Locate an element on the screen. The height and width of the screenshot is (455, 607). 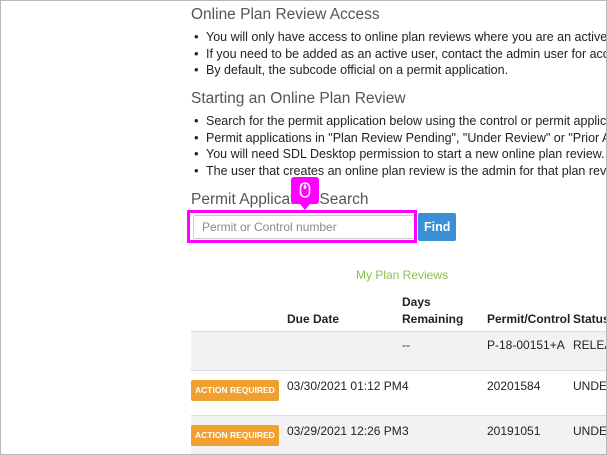
days-remaining-cell: 3 is located at coordinates (405, 430).